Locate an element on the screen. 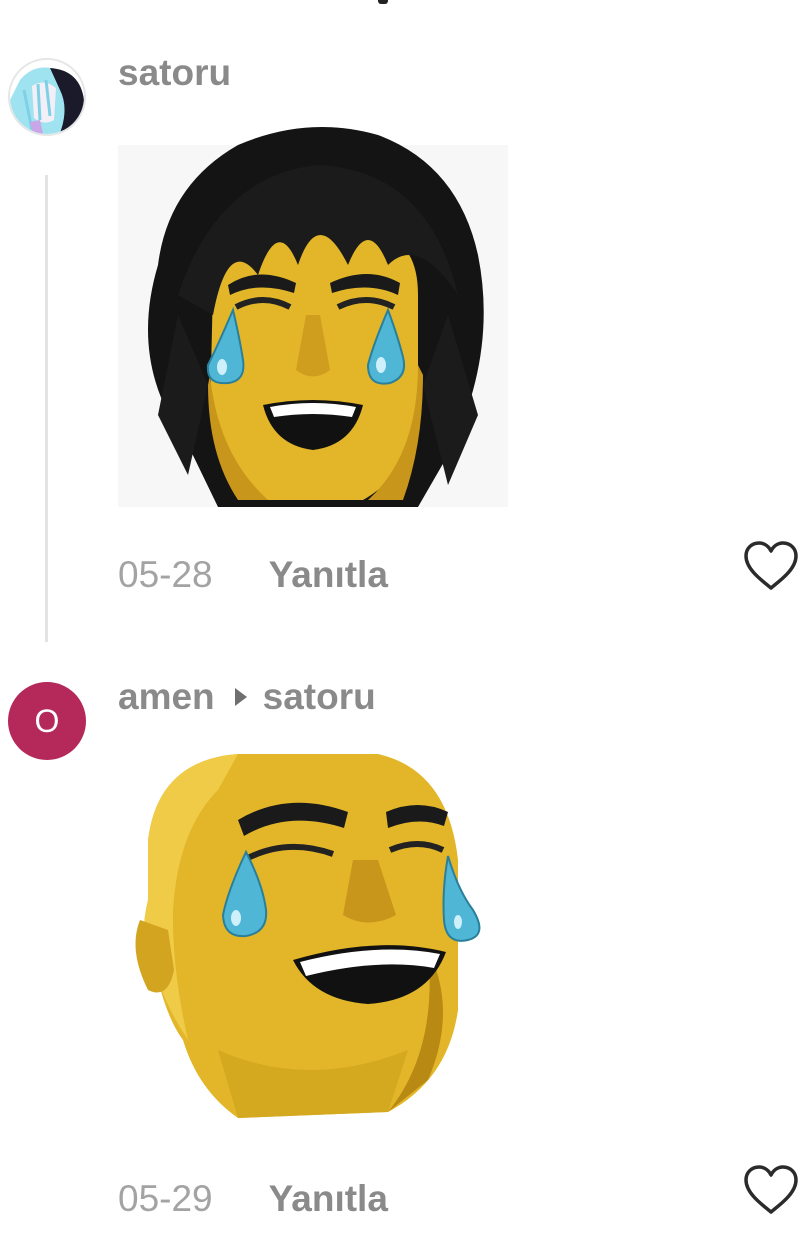 The height and width of the screenshot is (1246, 808). avatar is located at coordinates (47, 97).